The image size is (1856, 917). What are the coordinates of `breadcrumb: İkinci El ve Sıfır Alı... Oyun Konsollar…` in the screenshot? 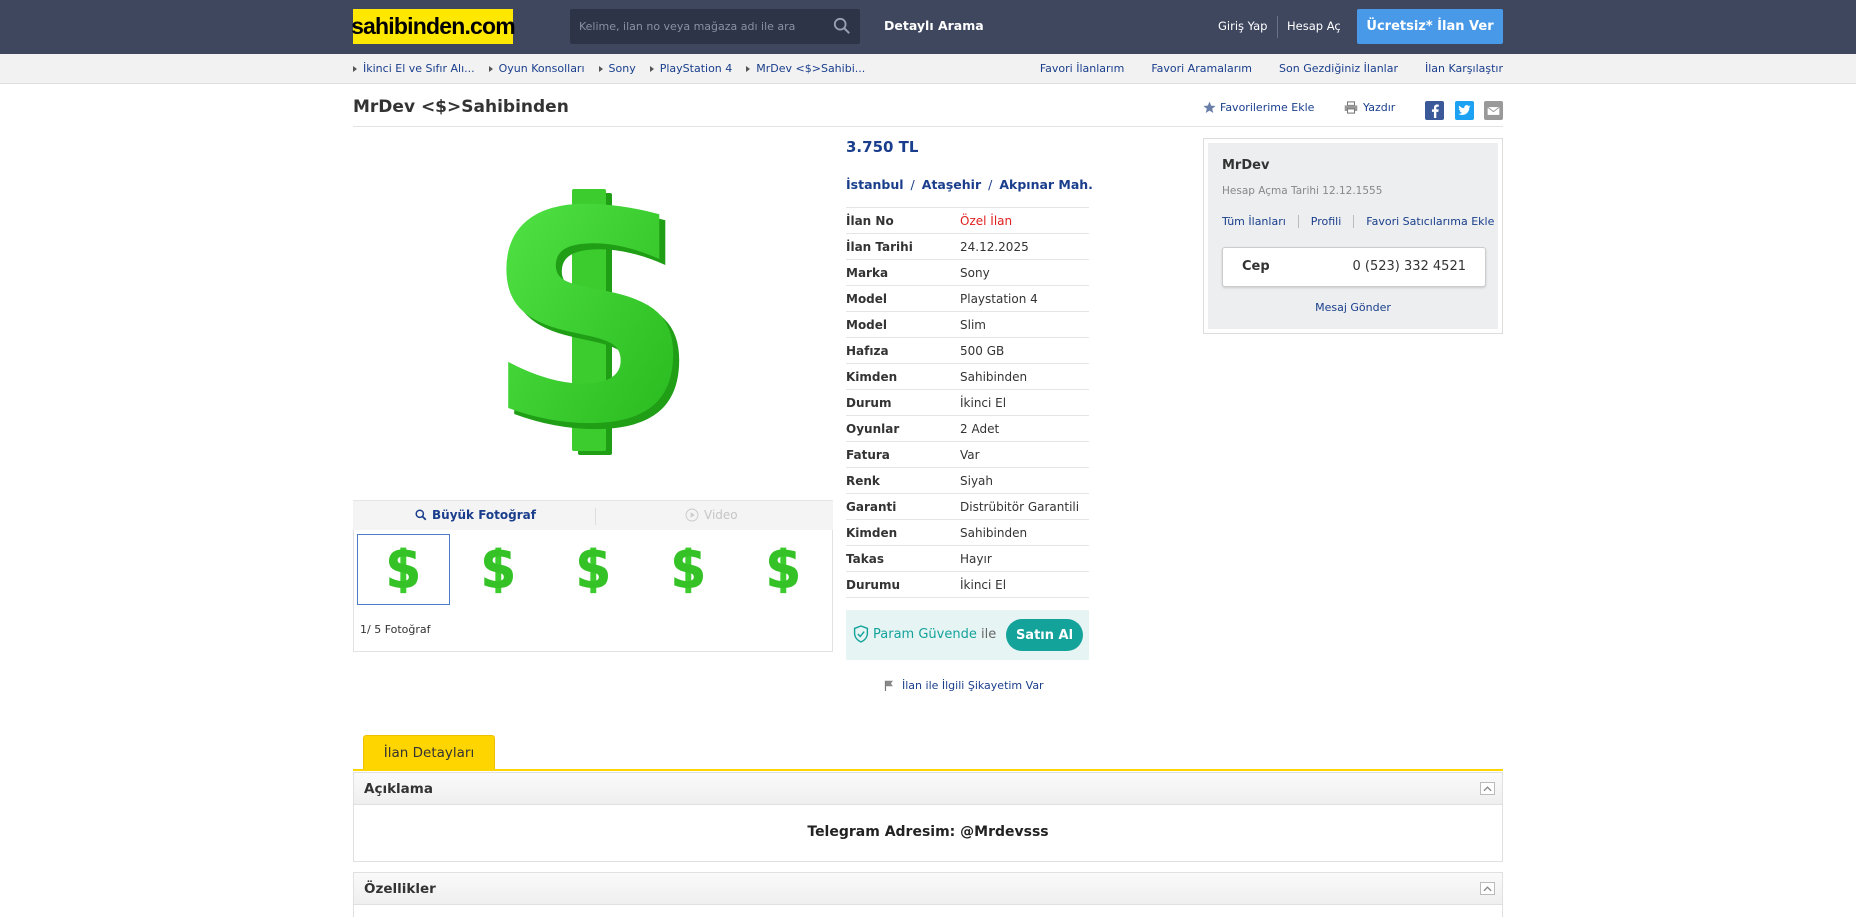 It's located at (616, 68).